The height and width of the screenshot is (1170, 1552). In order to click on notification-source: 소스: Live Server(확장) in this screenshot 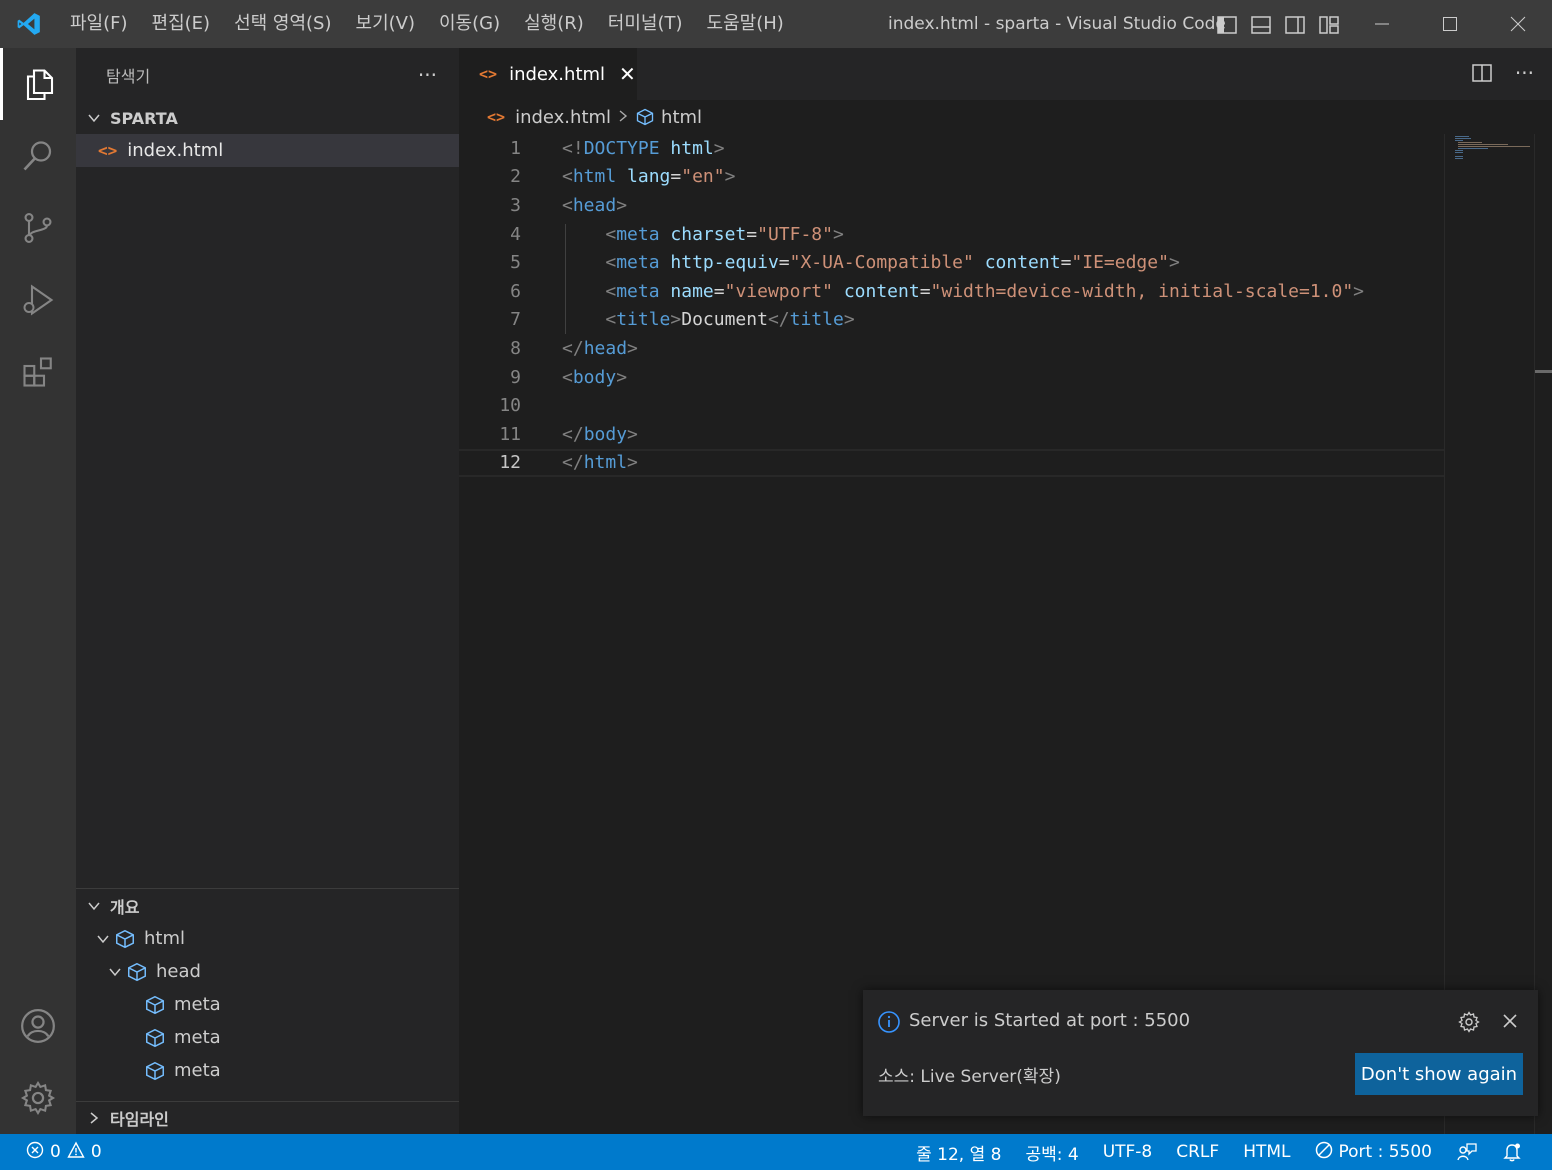, I will do `click(969, 1077)`.